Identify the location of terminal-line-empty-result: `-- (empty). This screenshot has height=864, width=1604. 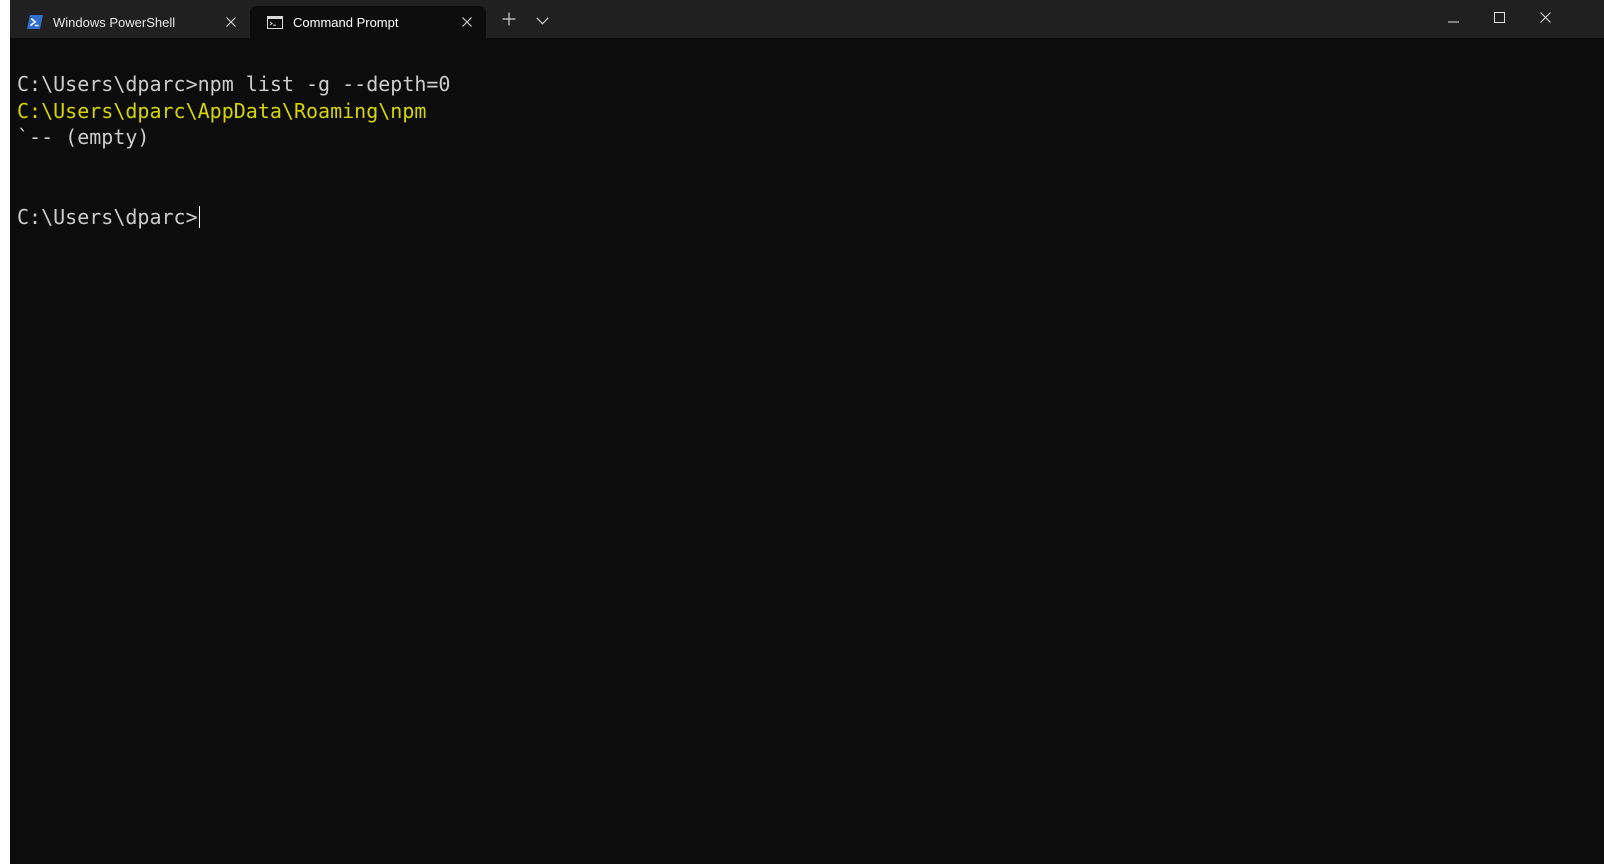
(83, 137).